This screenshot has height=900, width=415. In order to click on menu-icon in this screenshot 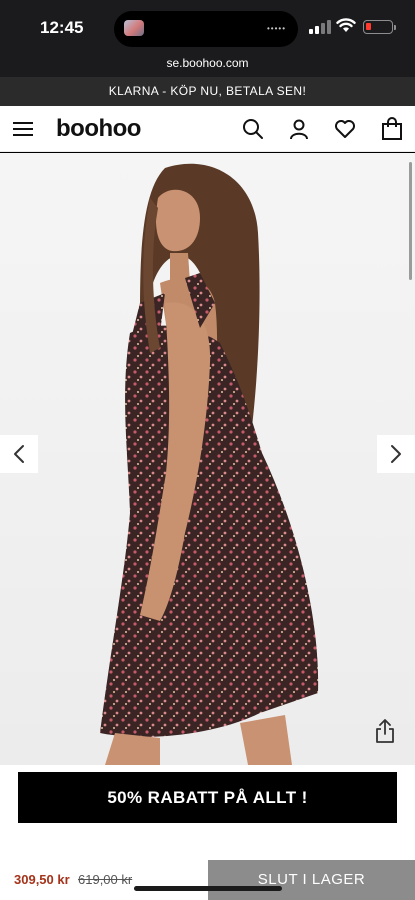, I will do `click(23, 129)`.